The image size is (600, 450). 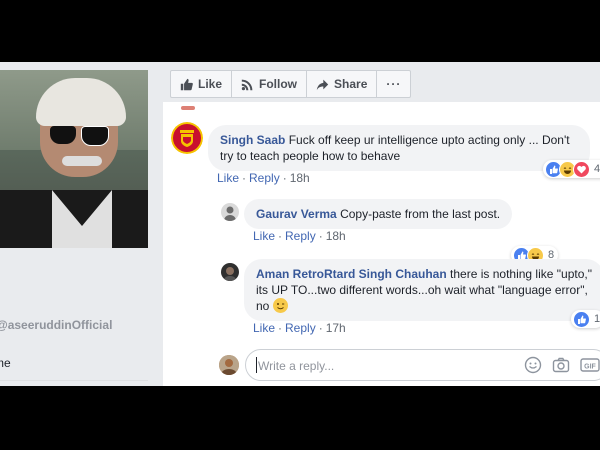 I want to click on comment-author: Singh Saab, so click(x=252, y=140).